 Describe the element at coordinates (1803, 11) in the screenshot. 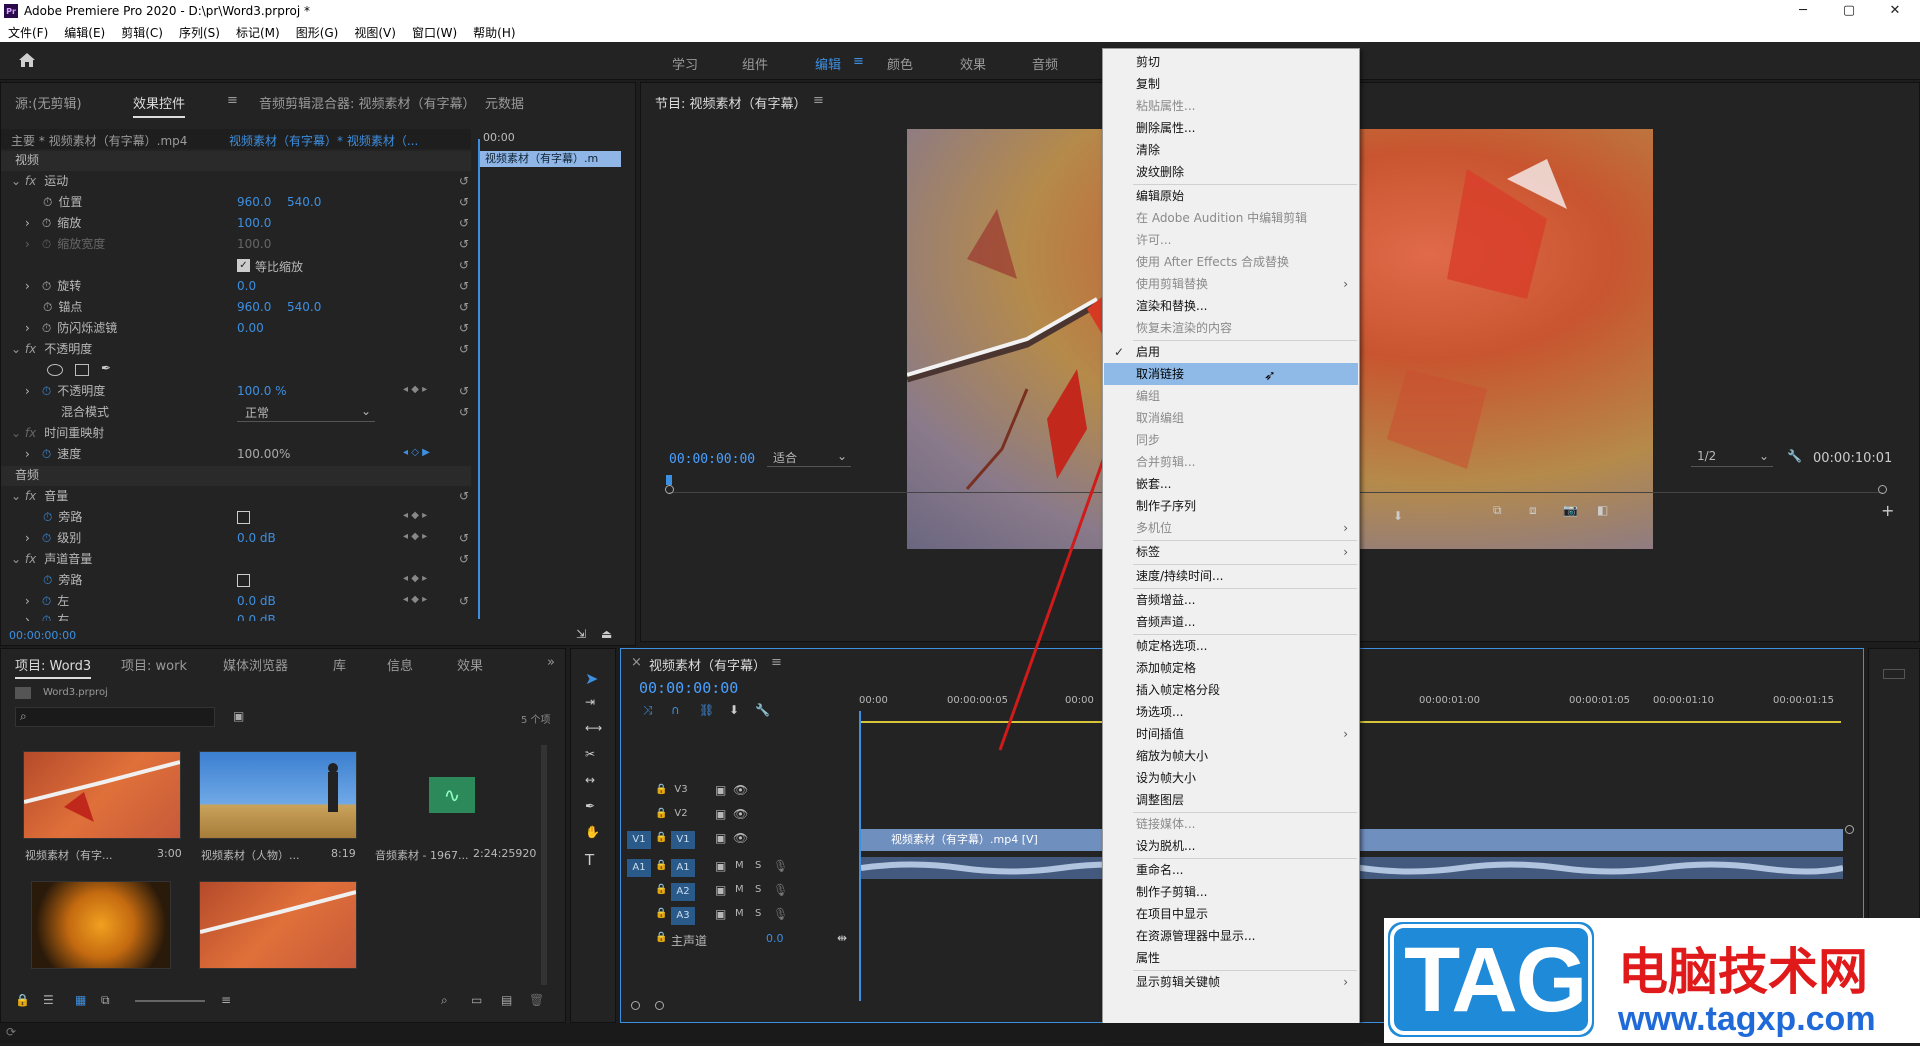

I see `minimize-button: ─` at that location.